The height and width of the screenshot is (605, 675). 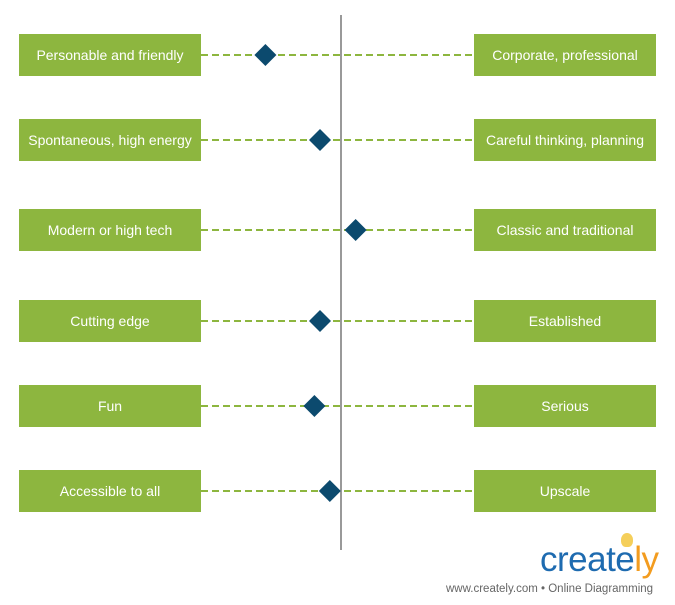 I want to click on tagline: www.creately.com • Online Diagramming, so click(x=550, y=589).